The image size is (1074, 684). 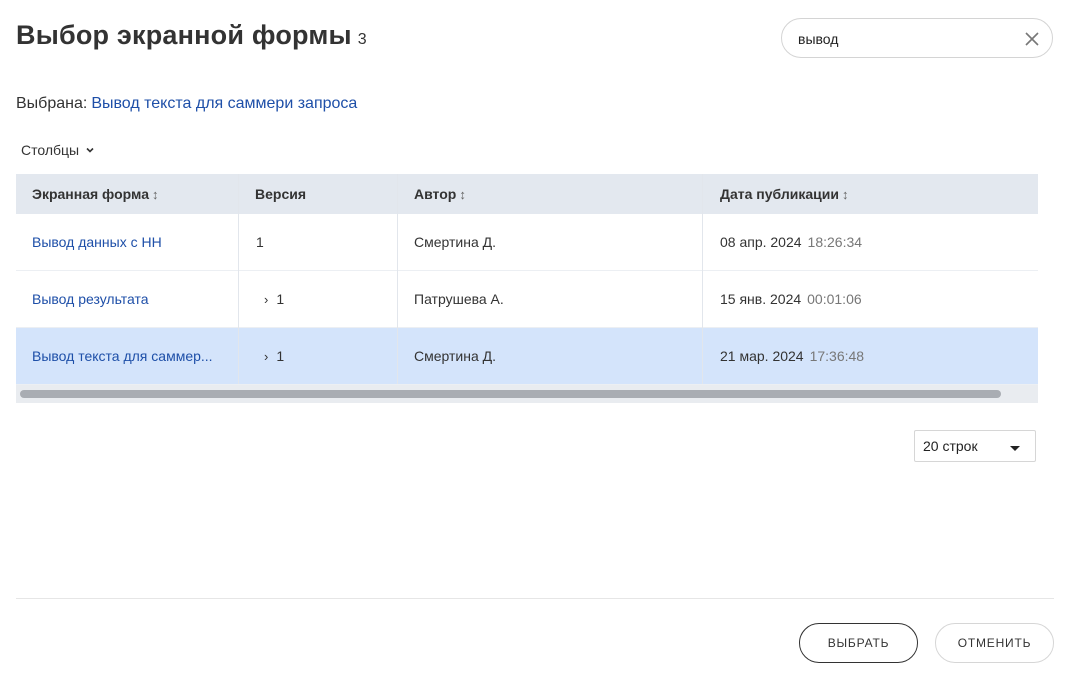 I want to click on publish-date: 15 янв. 2024 00:01:06, so click(x=791, y=299).